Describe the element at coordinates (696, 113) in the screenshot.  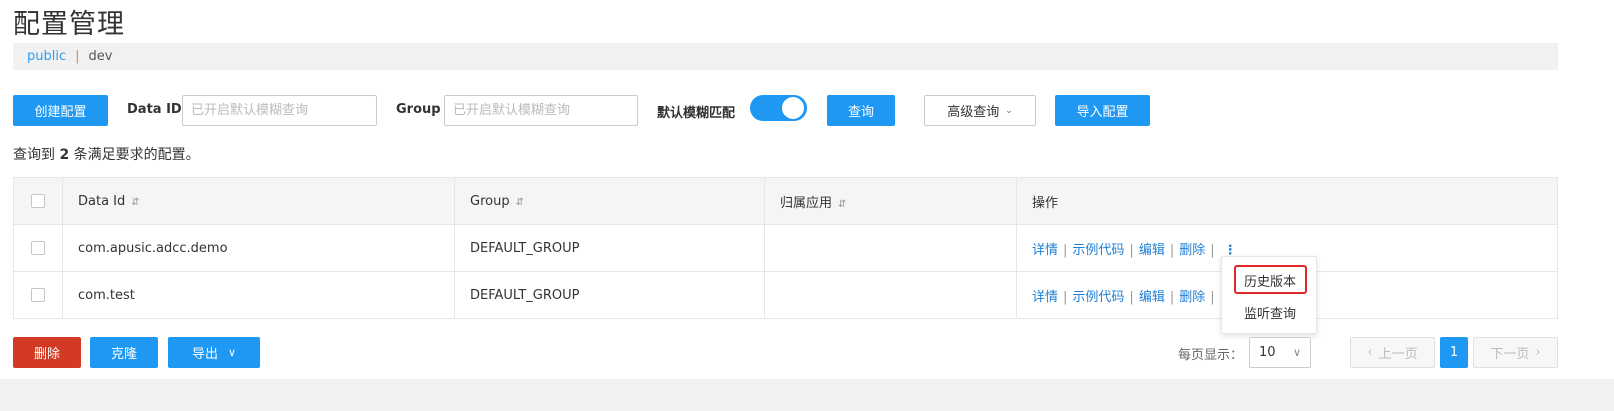
I see `fuzzy-match-label: 默认模糊匹配` at that location.